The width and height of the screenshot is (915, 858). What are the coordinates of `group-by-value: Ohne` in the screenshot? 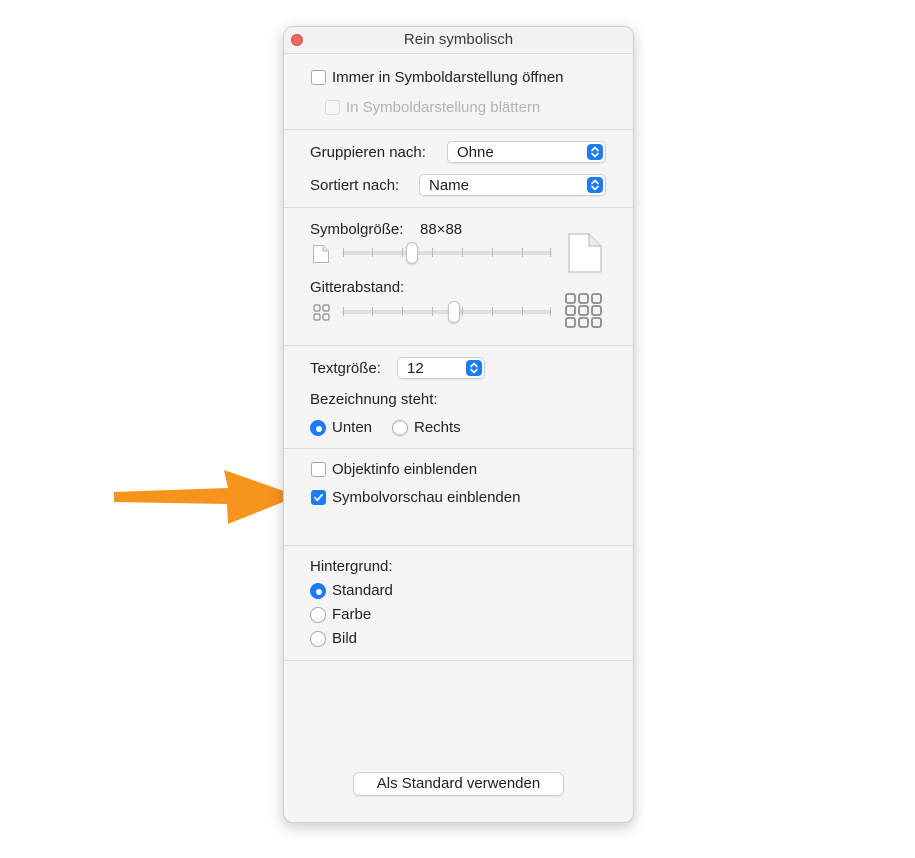 It's located at (475, 152).